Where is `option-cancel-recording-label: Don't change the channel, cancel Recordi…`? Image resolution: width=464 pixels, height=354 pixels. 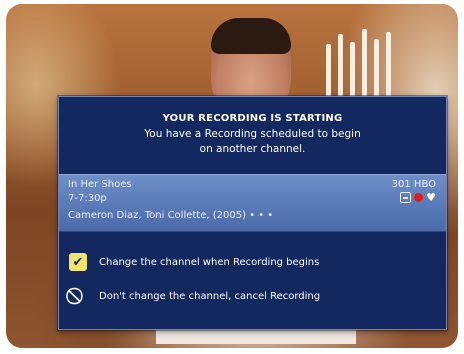 option-cancel-recording-label: Don't change the channel, cancel Recordi… is located at coordinates (210, 296).